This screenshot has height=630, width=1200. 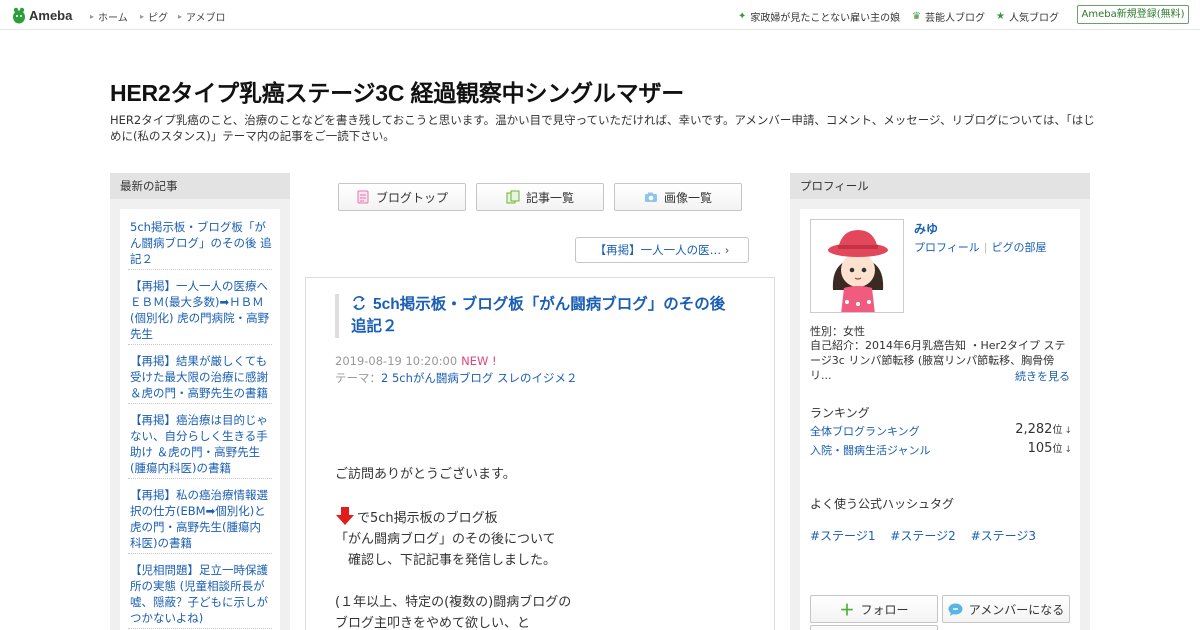 I want to click on amember-label: アメンバーになる, so click(x=1016, y=609).